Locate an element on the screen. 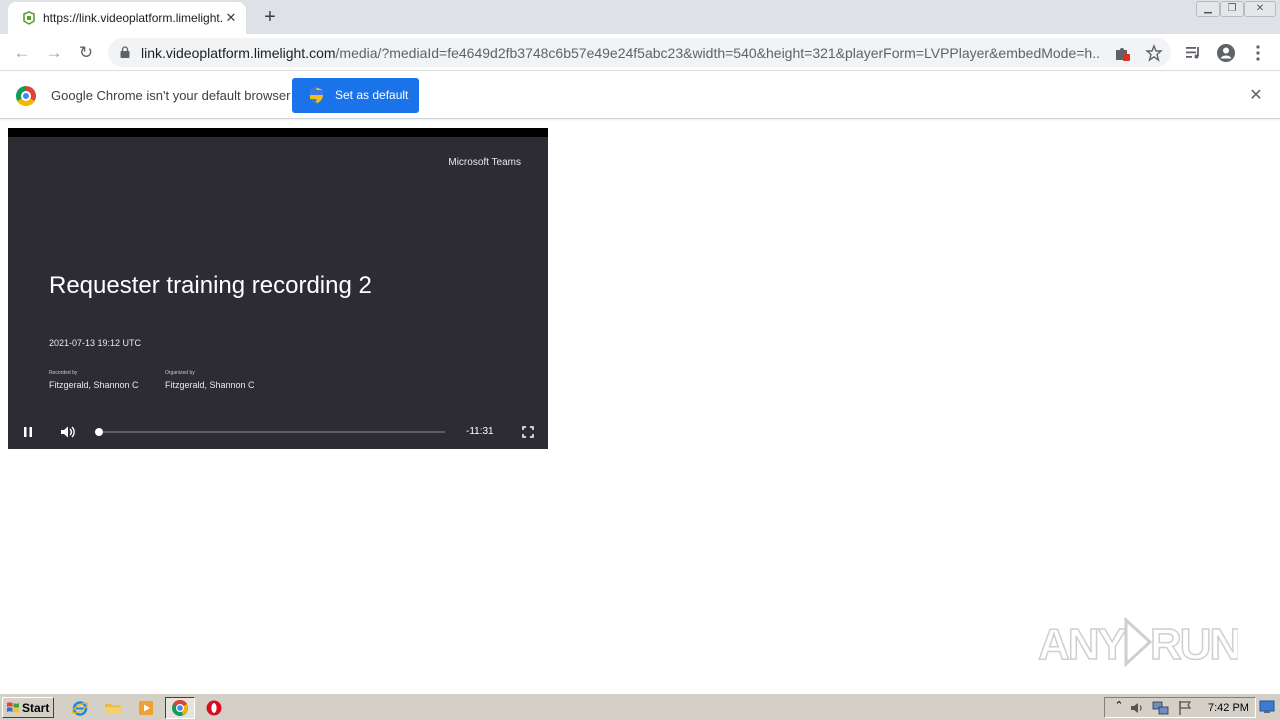 The image size is (1280, 720). back-button: ← is located at coordinates (22, 53).